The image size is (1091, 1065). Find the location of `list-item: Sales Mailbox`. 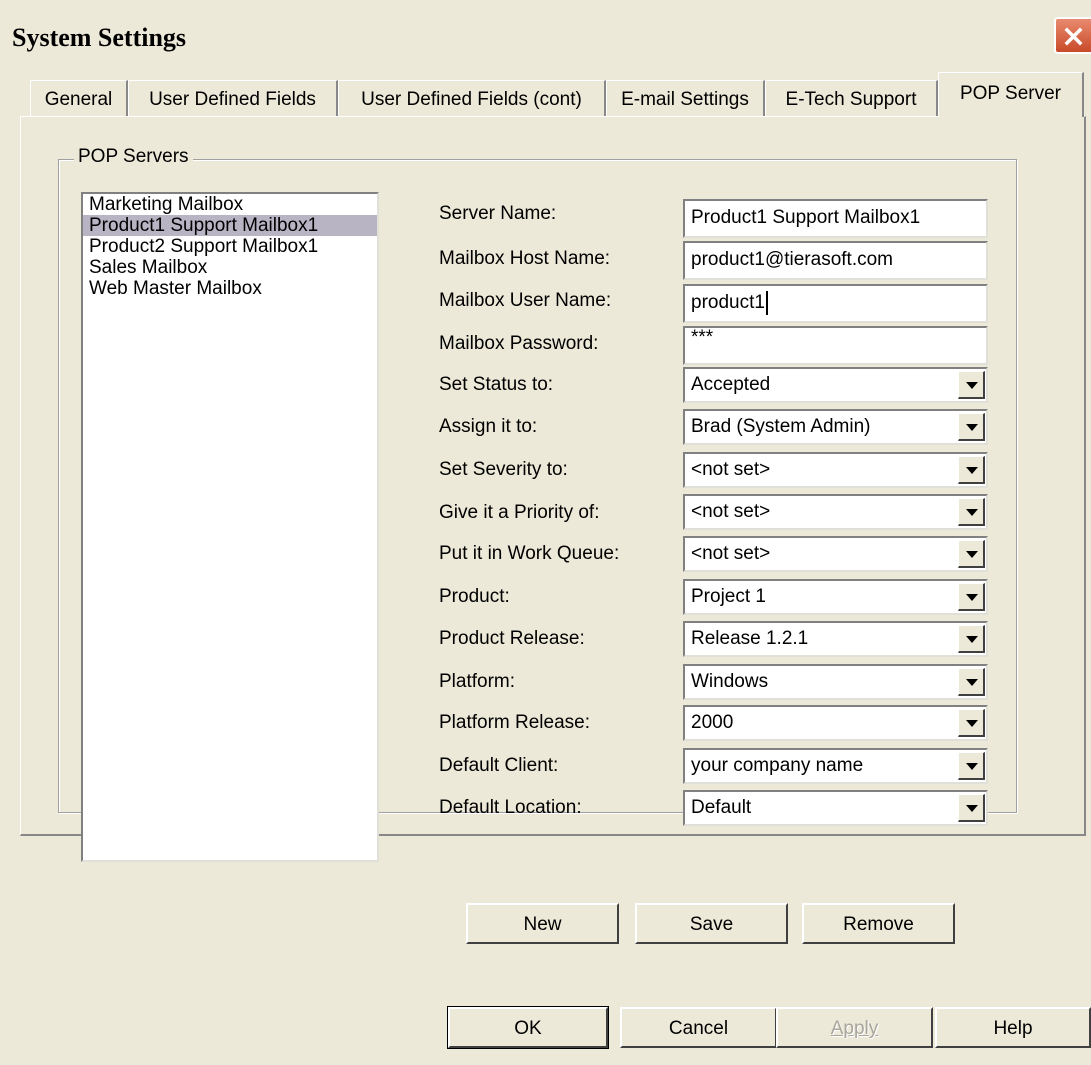

list-item: Sales Mailbox is located at coordinates (230, 267).